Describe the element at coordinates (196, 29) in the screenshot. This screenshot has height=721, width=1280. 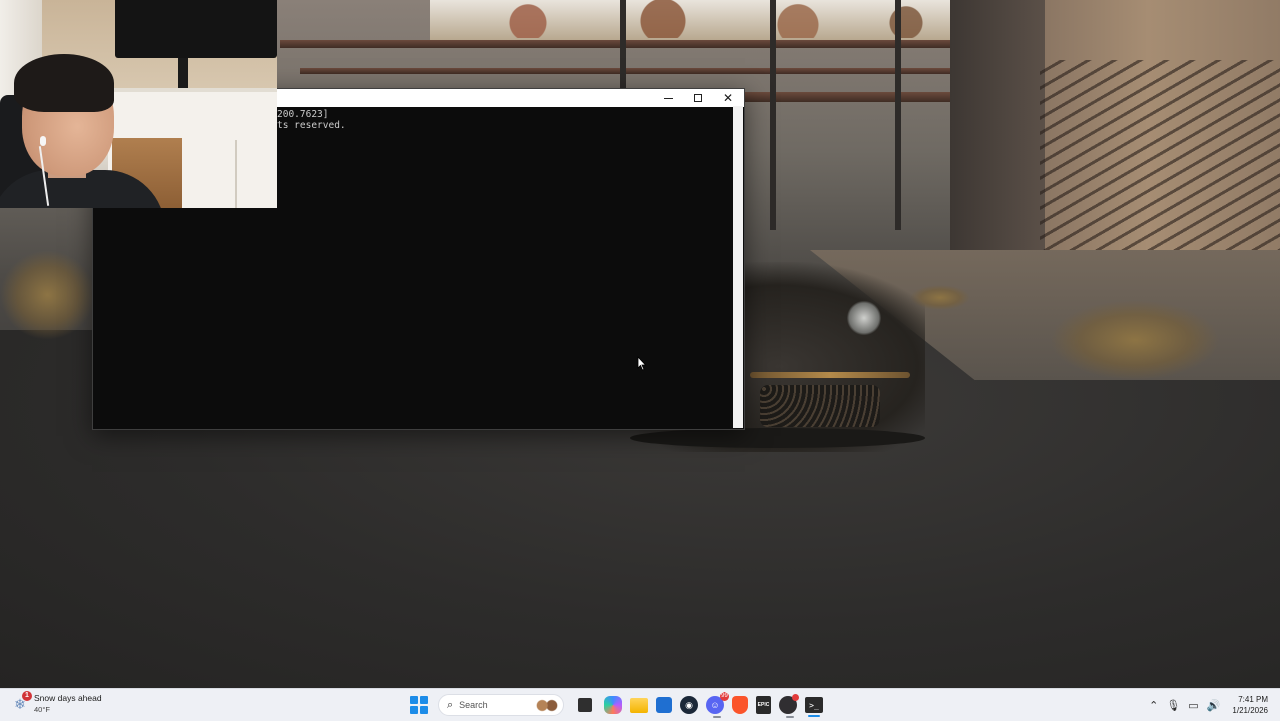
I see `webcam-tv` at that location.